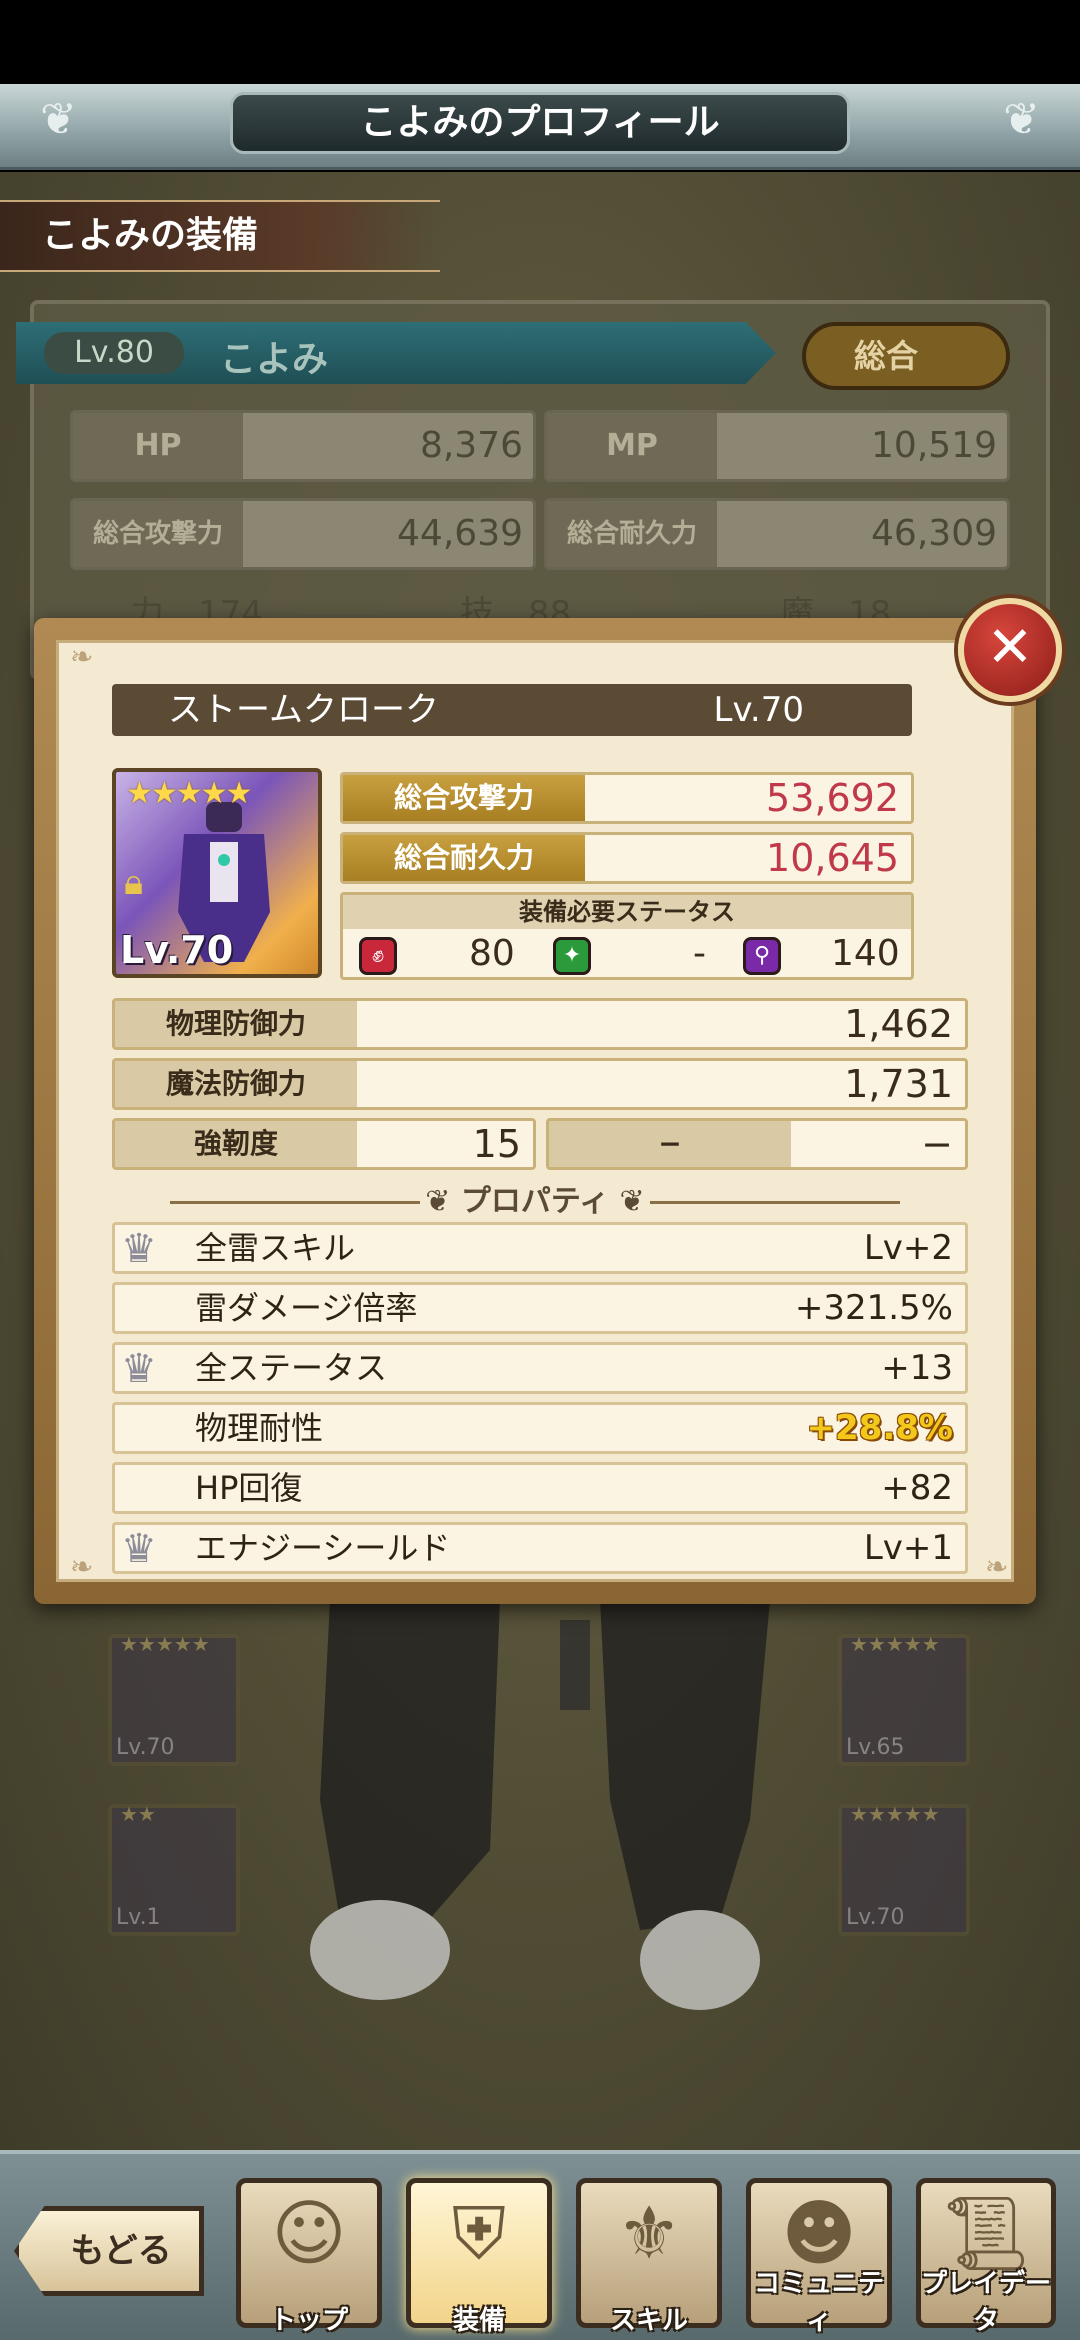 This screenshot has width=1080, height=2340. Describe the element at coordinates (492, 953) in the screenshot. I see `required-power: 80` at that location.